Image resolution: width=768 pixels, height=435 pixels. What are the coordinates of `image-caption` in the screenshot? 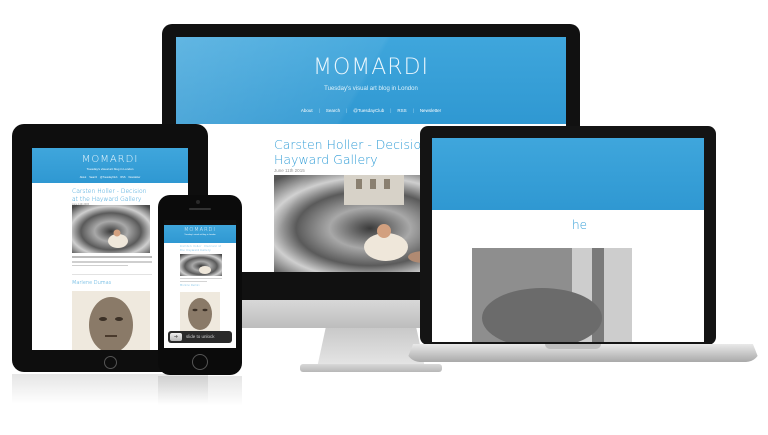 It's located at (112, 257).